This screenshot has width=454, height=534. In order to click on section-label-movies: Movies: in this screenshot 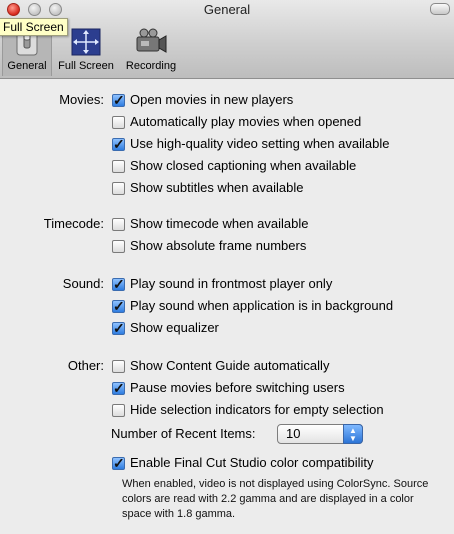, I will do `click(52, 100)`.